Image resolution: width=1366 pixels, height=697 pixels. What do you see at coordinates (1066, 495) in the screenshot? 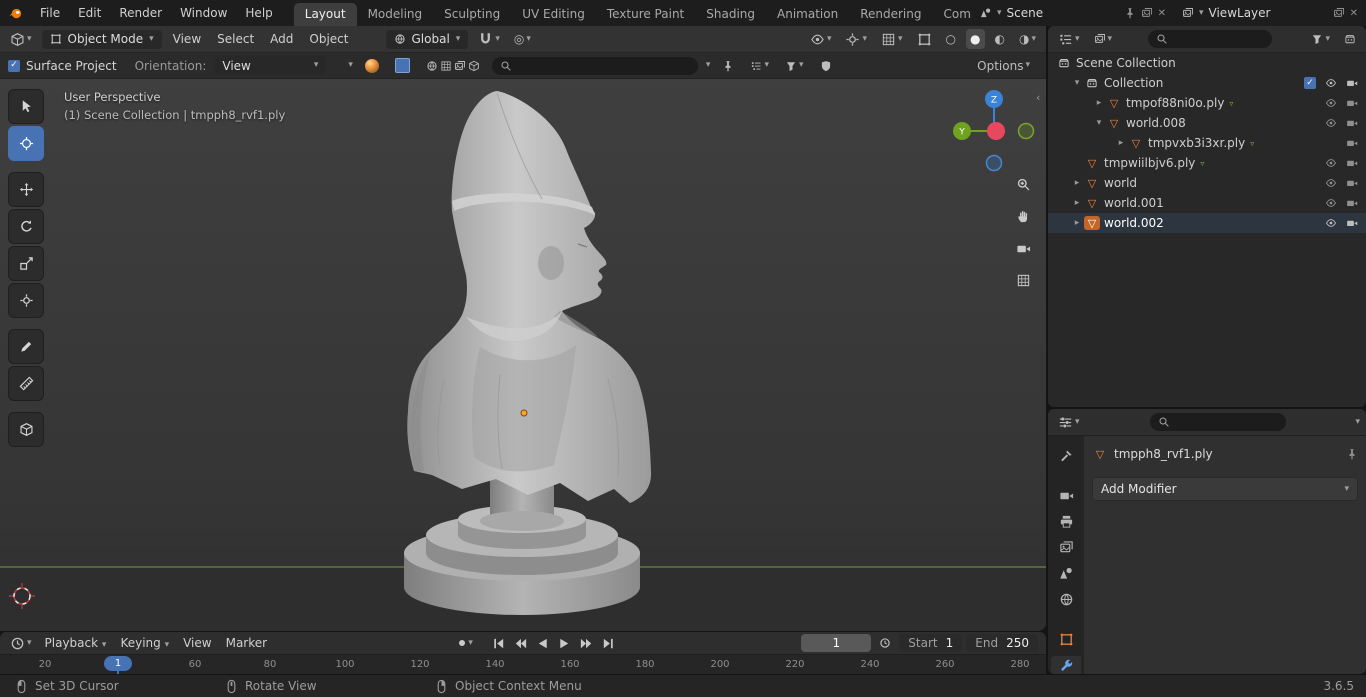
I see `tab-render-properties` at bounding box center [1066, 495].